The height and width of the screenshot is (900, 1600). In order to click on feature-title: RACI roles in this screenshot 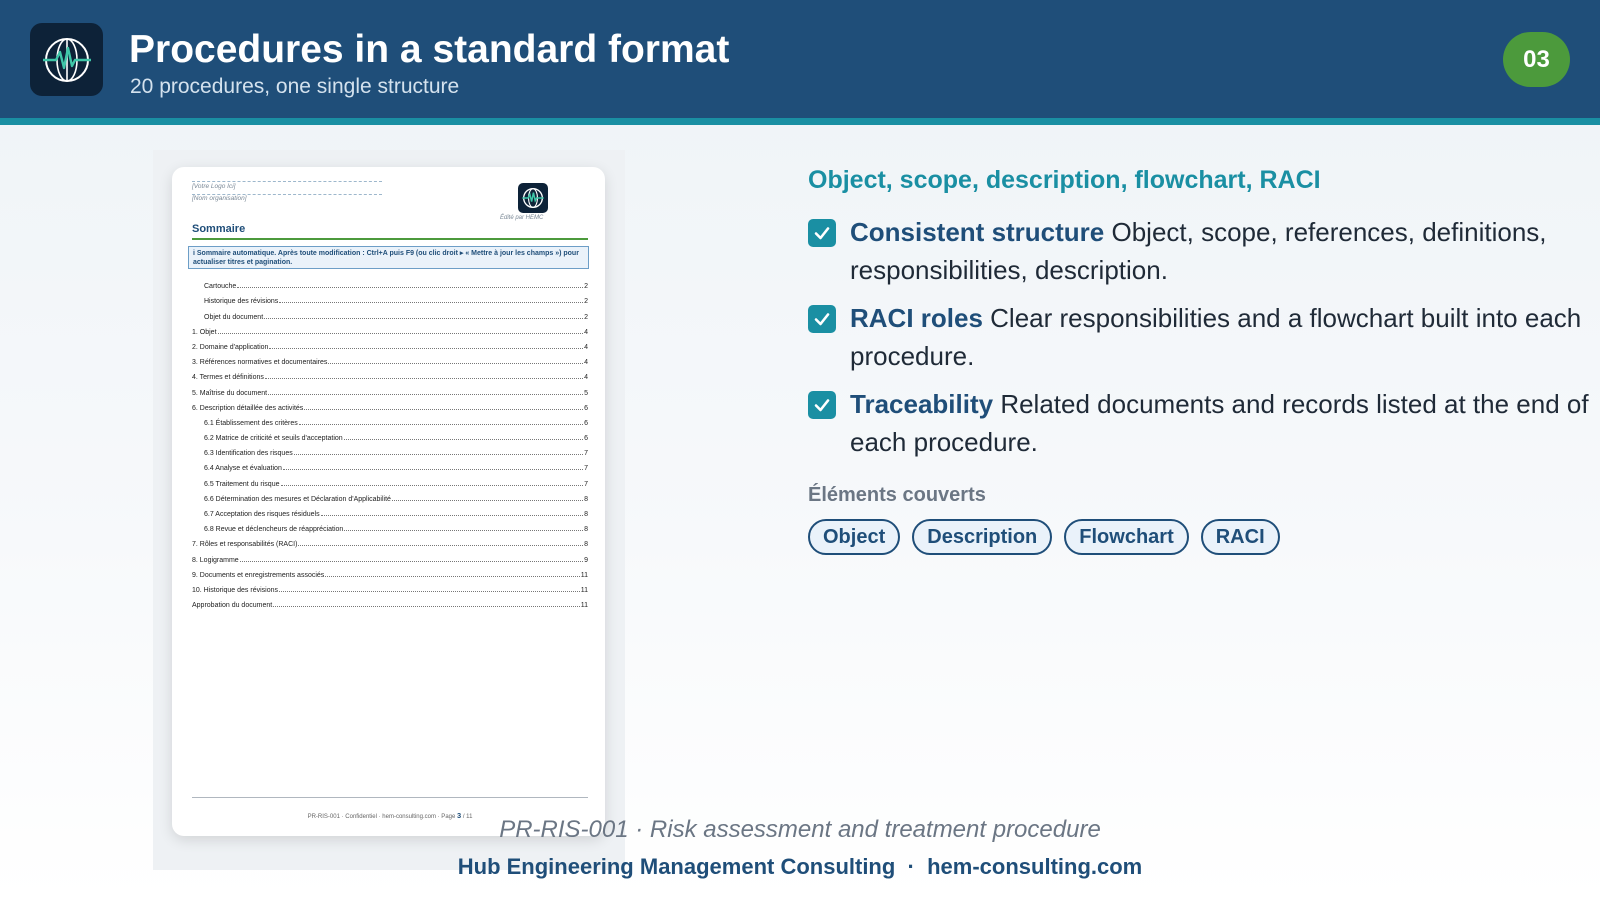, I will do `click(916, 318)`.